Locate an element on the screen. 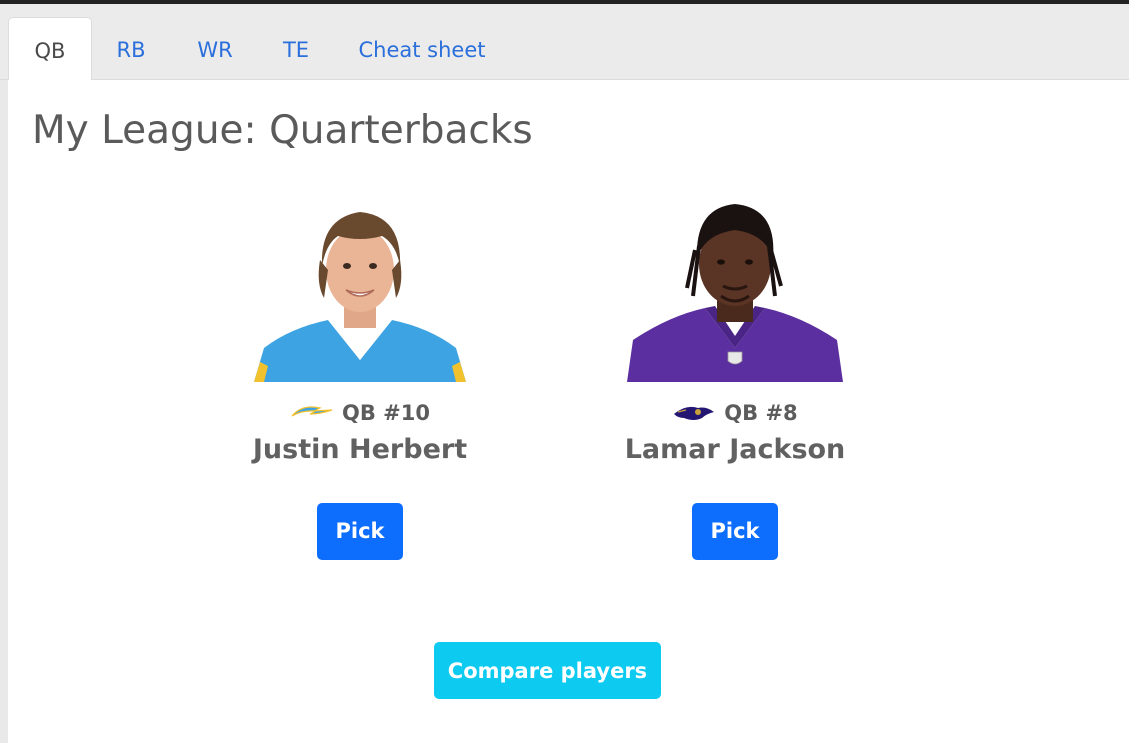 Image resolution: width=1129 pixels, height=743 pixels. ravens-logo-icon is located at coordinates (694, 413).